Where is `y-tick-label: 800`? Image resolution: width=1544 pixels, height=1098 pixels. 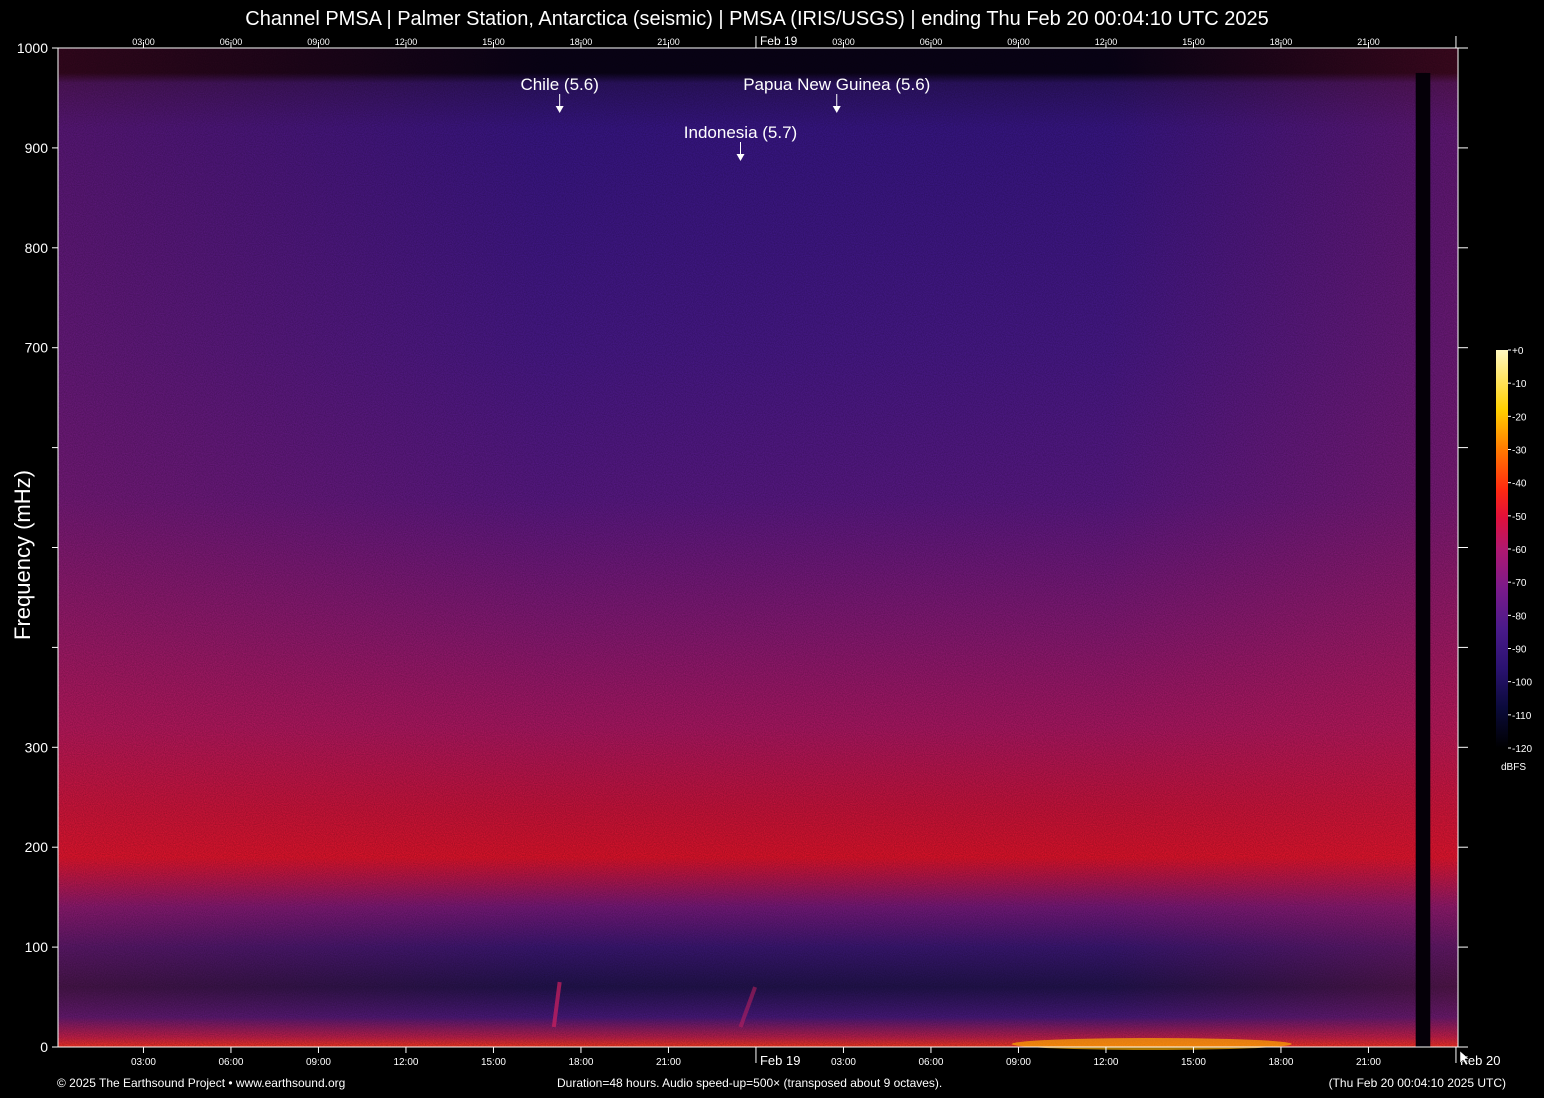
y-tick-label: 800 is located at coordinates (37, 248).